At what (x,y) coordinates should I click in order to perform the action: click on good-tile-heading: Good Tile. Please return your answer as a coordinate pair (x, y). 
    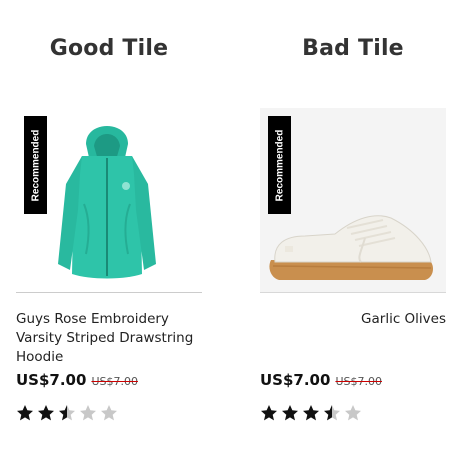
    Looking at the image, I should click on (109, 48).